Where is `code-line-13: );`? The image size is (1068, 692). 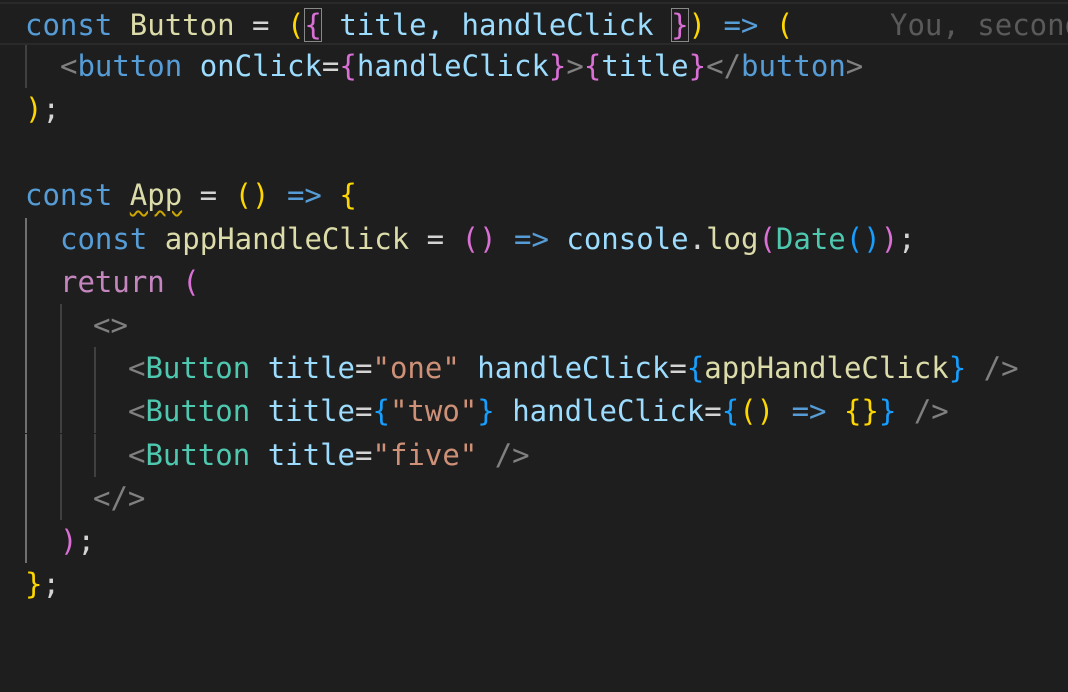
code-line-13: ); is located at coordinates (534, 541).